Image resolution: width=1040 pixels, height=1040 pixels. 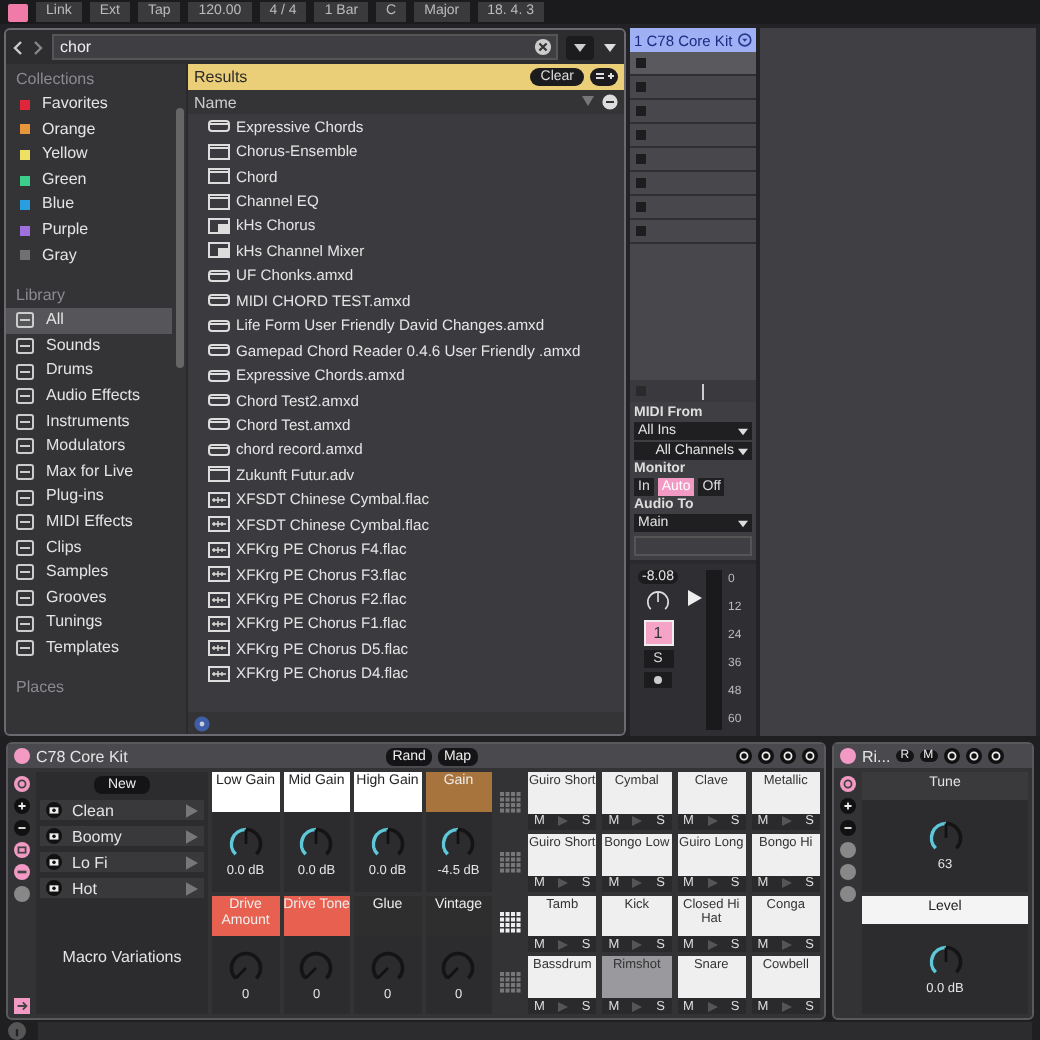 I want to click on expand-icon, so click(x=22, y=1006).